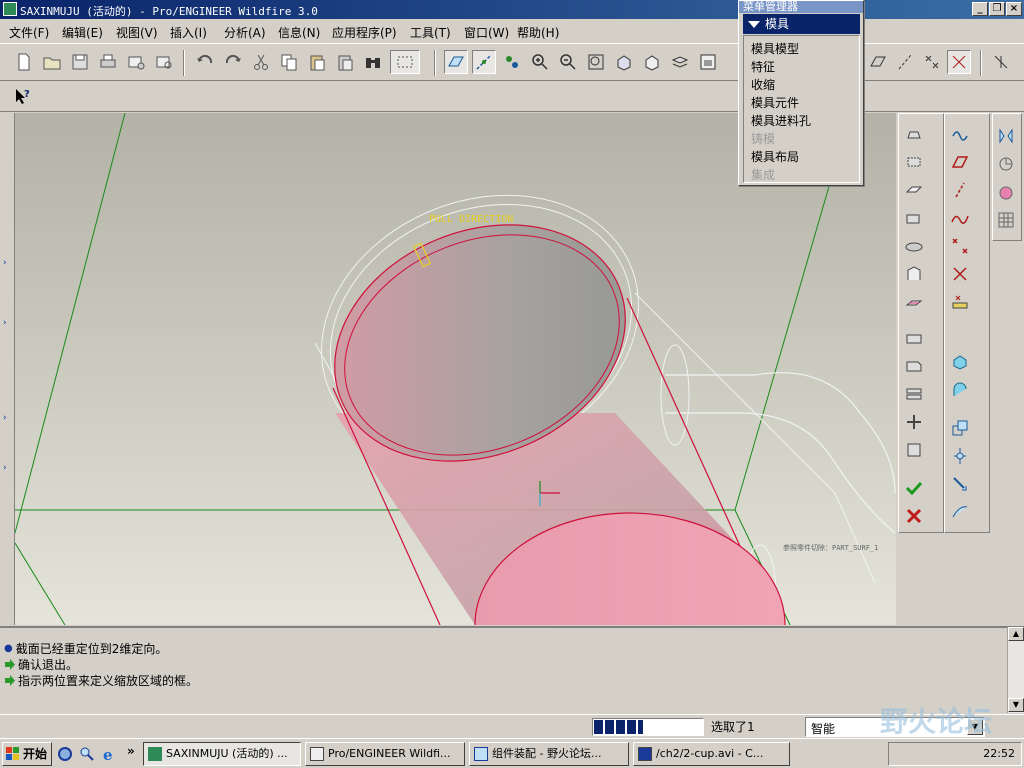 The image size is (1024, 768). Describe the element at coordinates (878, 62) in the screenshot. I see `datum-plane-tag-button` at that location.